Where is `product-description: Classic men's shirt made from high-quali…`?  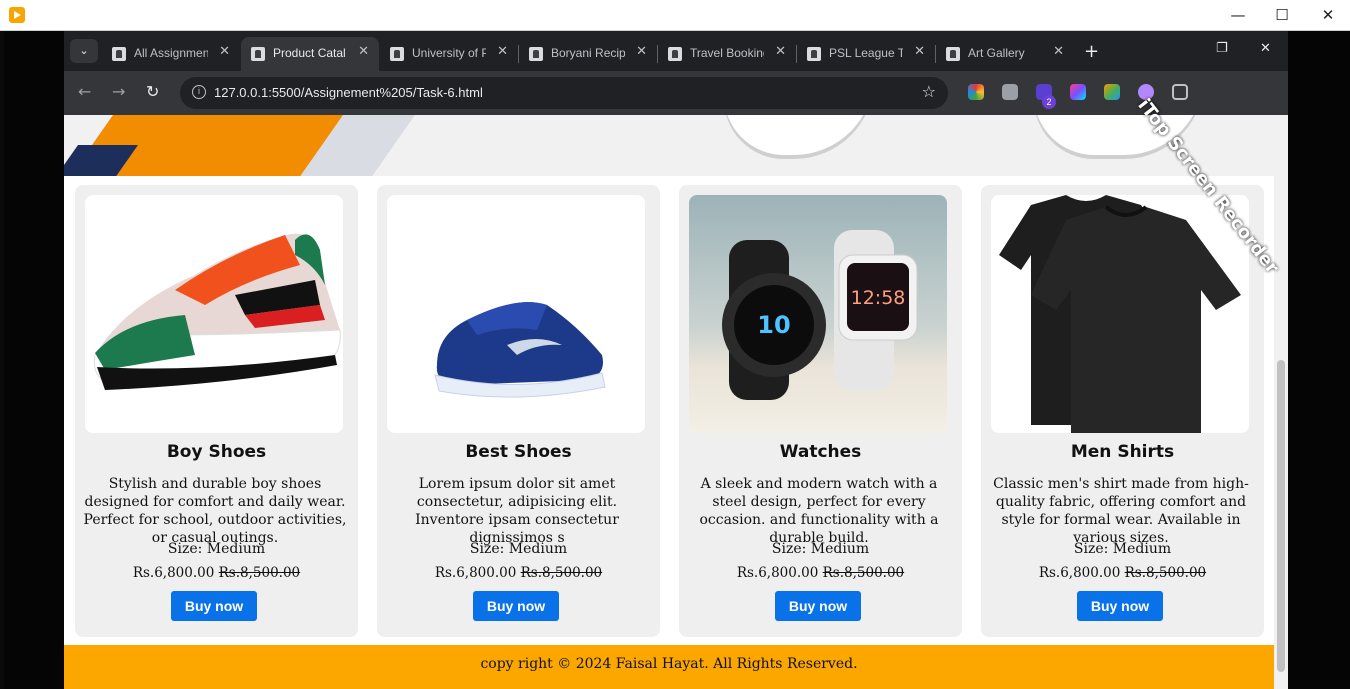 product-description: Classic men's shirt made from high-quali… is located at coordinates (1121, 511).